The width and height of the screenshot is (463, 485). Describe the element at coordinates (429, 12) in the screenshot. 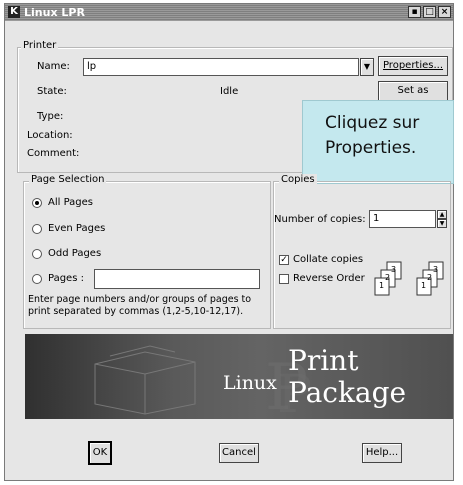

I see `maximize-icon: □` at that location.